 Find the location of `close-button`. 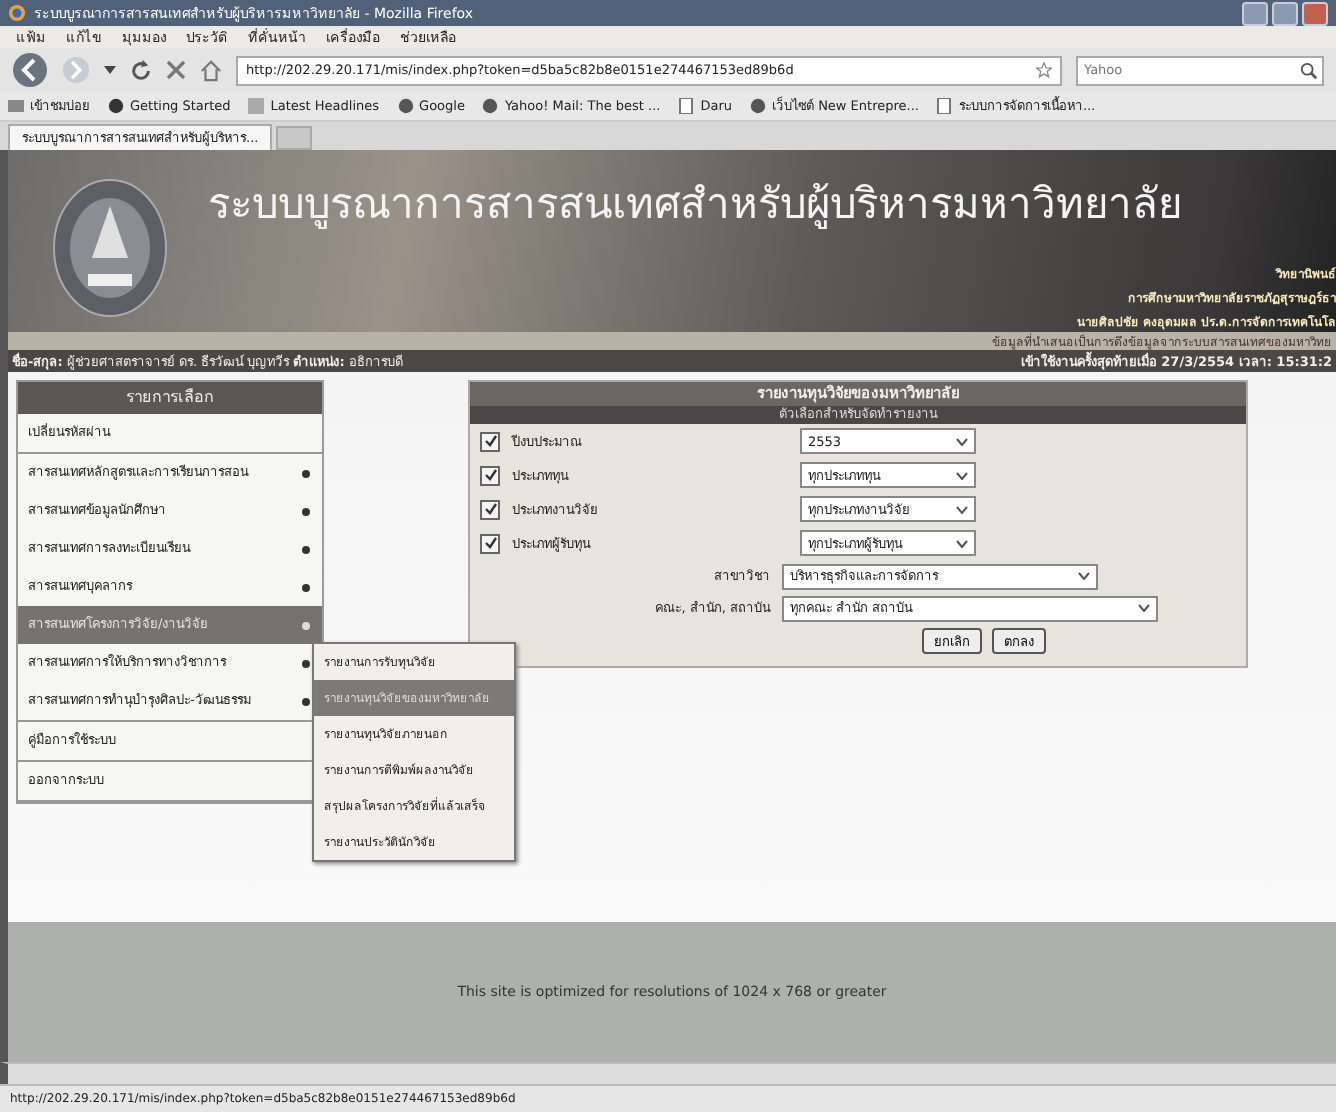

close-button is located at coordinates (1315, 13).